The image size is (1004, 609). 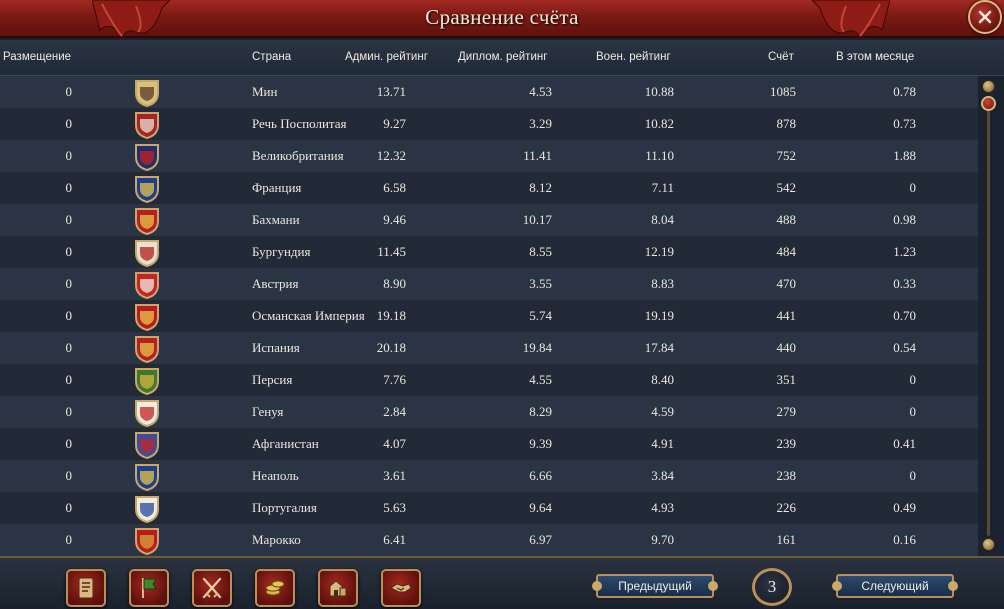 I want to click on close-icon, so click(x=985, y=17).